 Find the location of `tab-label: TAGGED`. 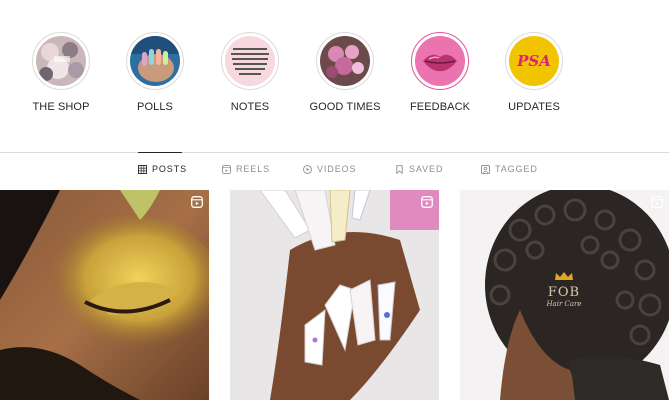

tab-label: TAGGED is located at coordinates (516, 169).